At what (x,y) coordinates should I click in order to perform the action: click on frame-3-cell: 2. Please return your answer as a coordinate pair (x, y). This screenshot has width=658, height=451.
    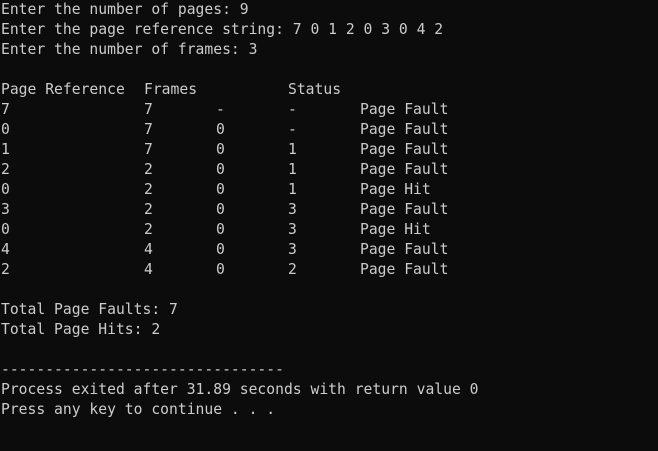
    Looking at the image, I should click on (292, 269).